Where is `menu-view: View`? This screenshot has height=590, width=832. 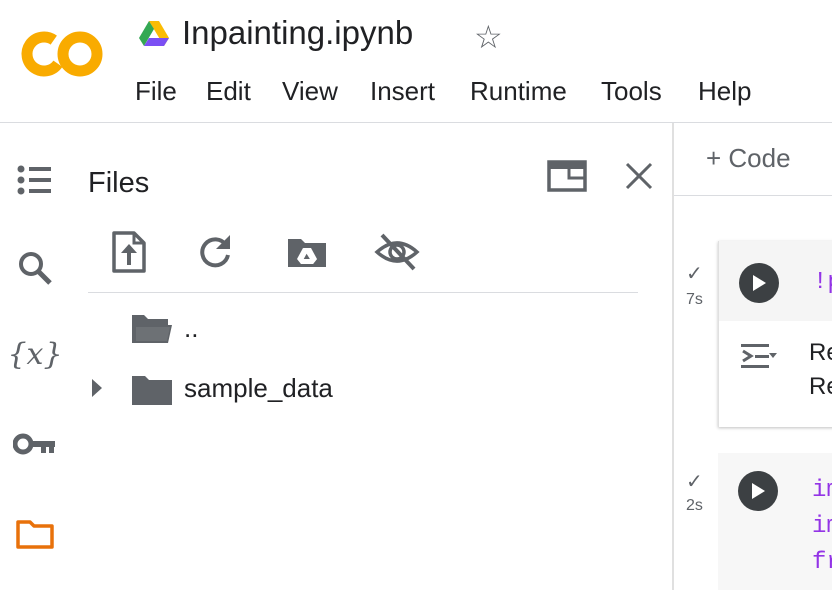 menu-view: View is located at coordinates (310, 91).